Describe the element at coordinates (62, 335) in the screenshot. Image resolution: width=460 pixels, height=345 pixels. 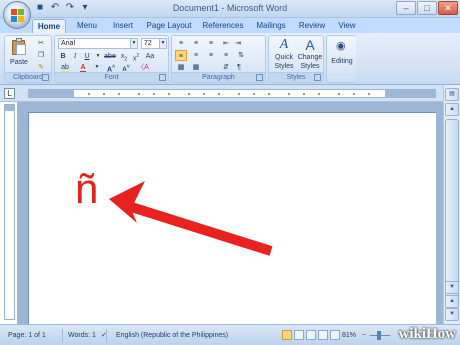
I see `status-separator` at that location.